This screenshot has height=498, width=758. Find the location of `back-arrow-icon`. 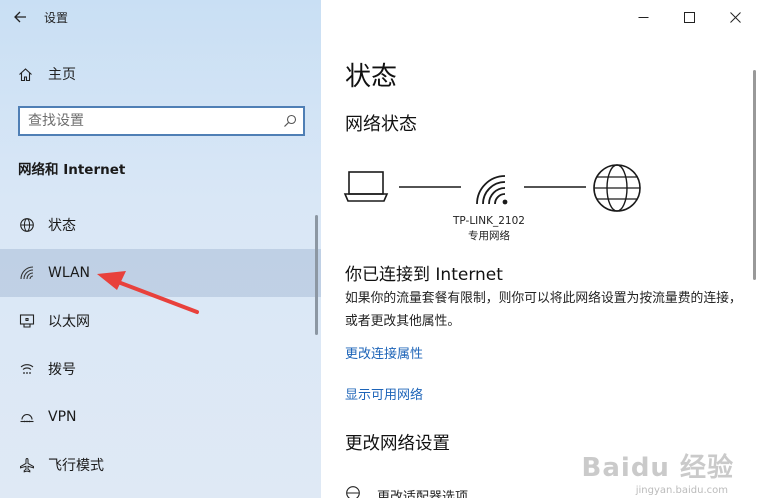

back-arrow-icon is located at coordinates (19, 17).